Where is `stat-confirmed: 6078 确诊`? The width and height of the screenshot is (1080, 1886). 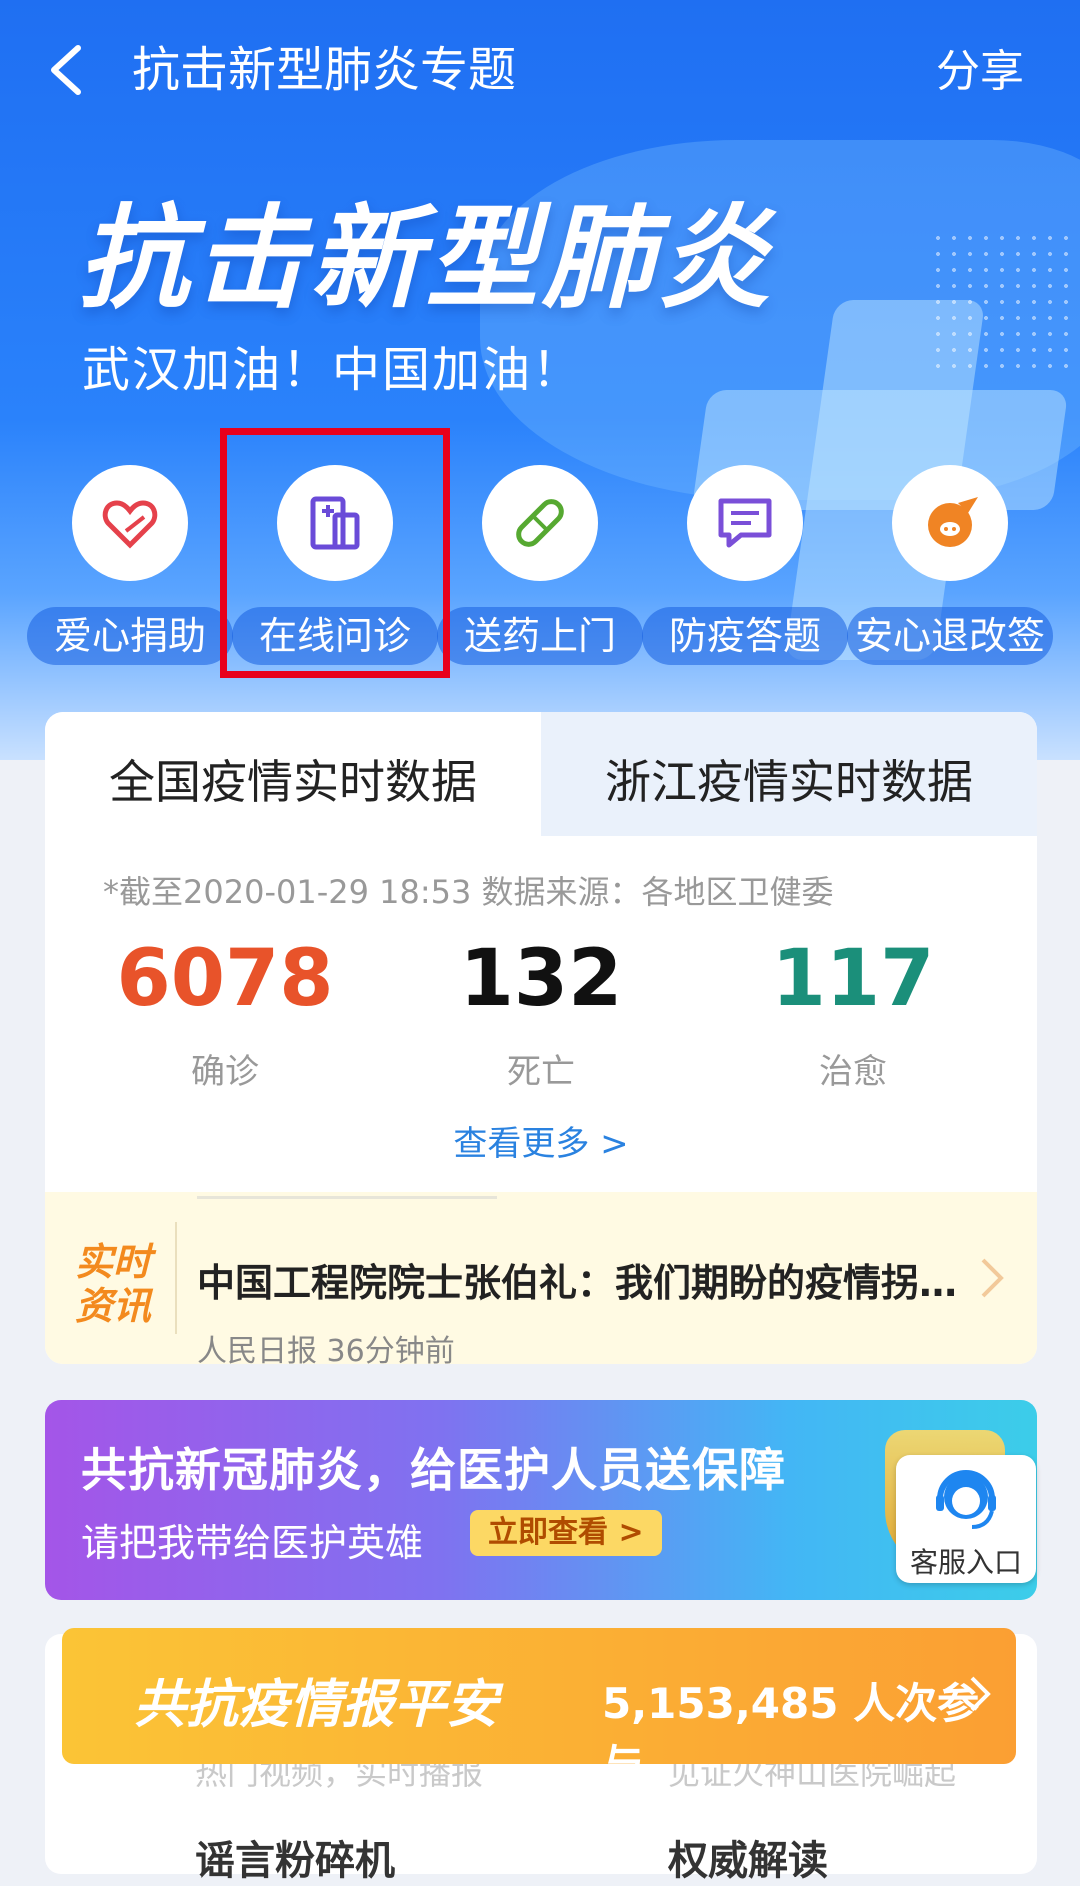 stat-confirmed: 6078 确诊 is located at coordinates (225, 1013).